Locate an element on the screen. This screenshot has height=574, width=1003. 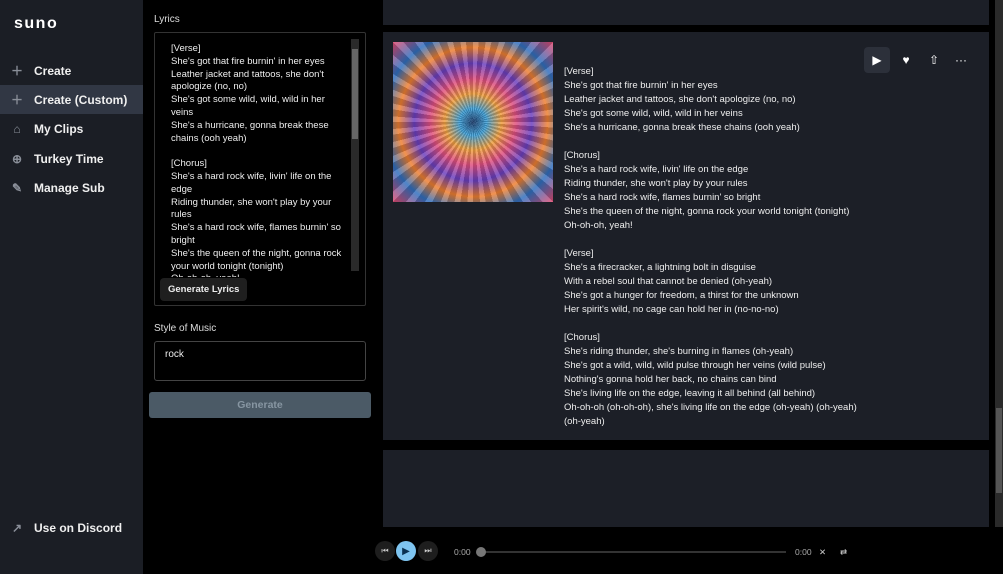
next-icon: ⏭ is located at coordinates (428, 551).